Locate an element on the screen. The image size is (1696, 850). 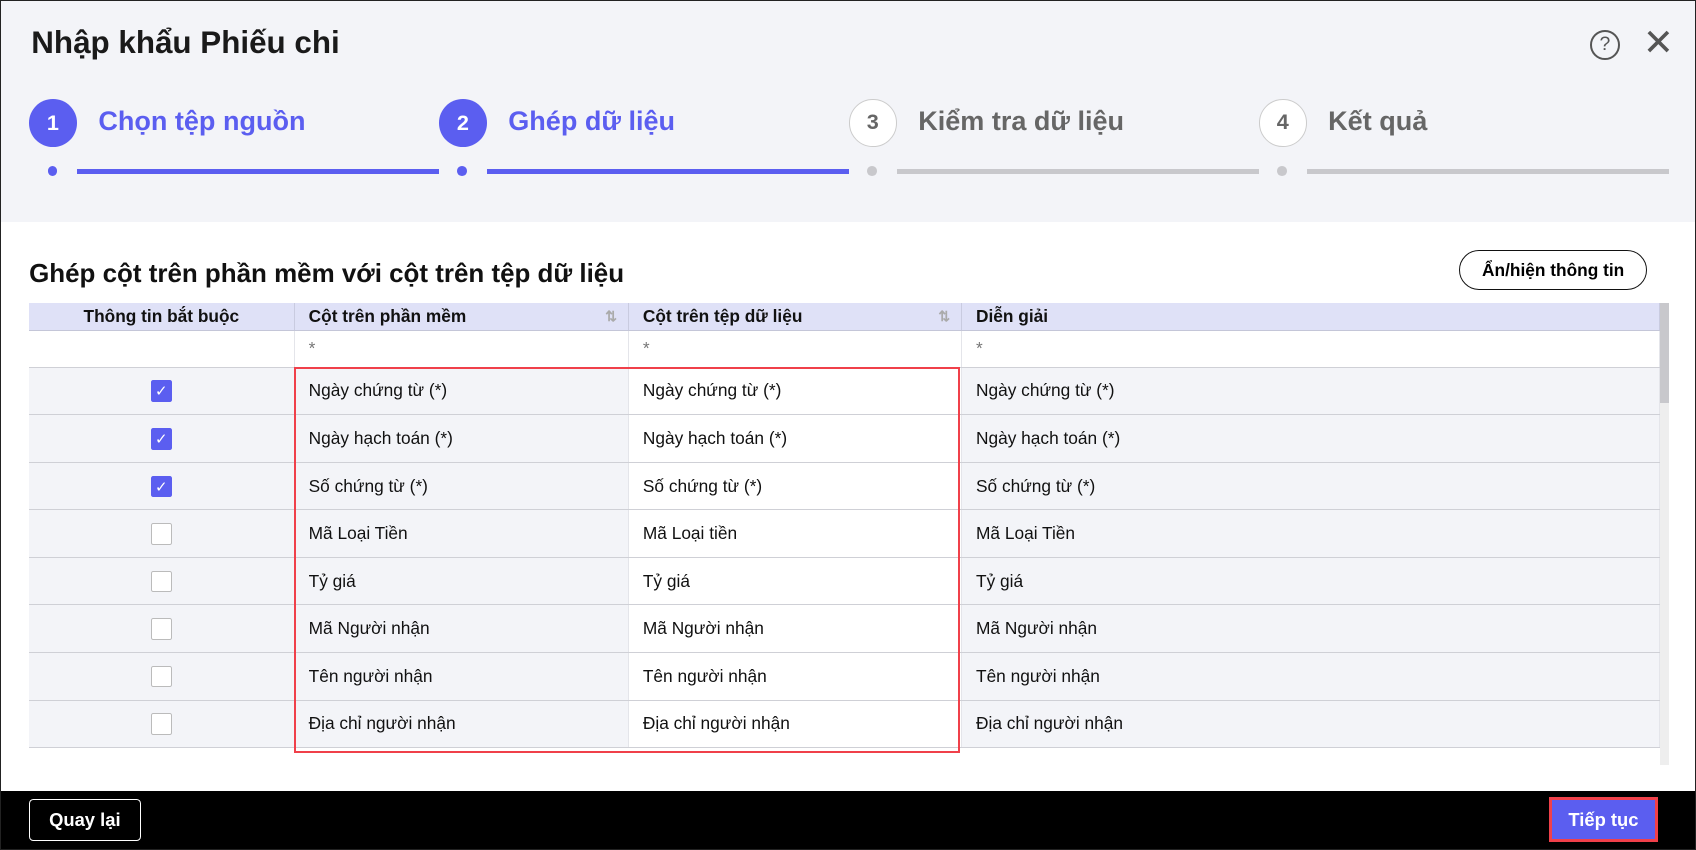
step-label: Kiểm tra dữ liệu is located at coordinates (1021, 120).